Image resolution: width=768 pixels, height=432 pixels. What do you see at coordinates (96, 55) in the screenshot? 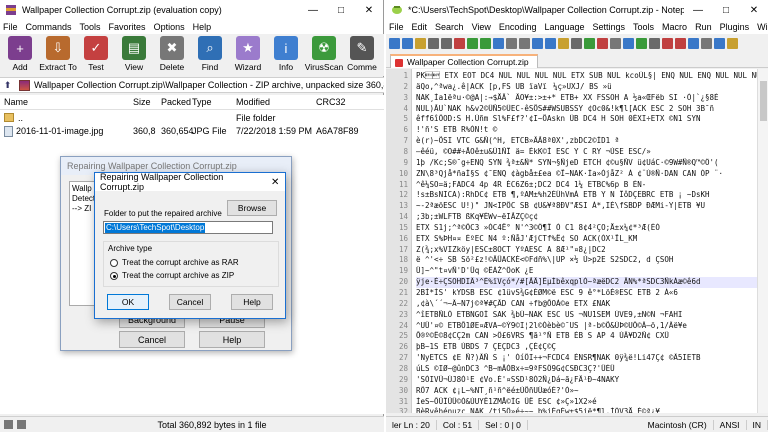
I see `toolbar-test-button: ✓ Test` at bounding box center [96, 55].